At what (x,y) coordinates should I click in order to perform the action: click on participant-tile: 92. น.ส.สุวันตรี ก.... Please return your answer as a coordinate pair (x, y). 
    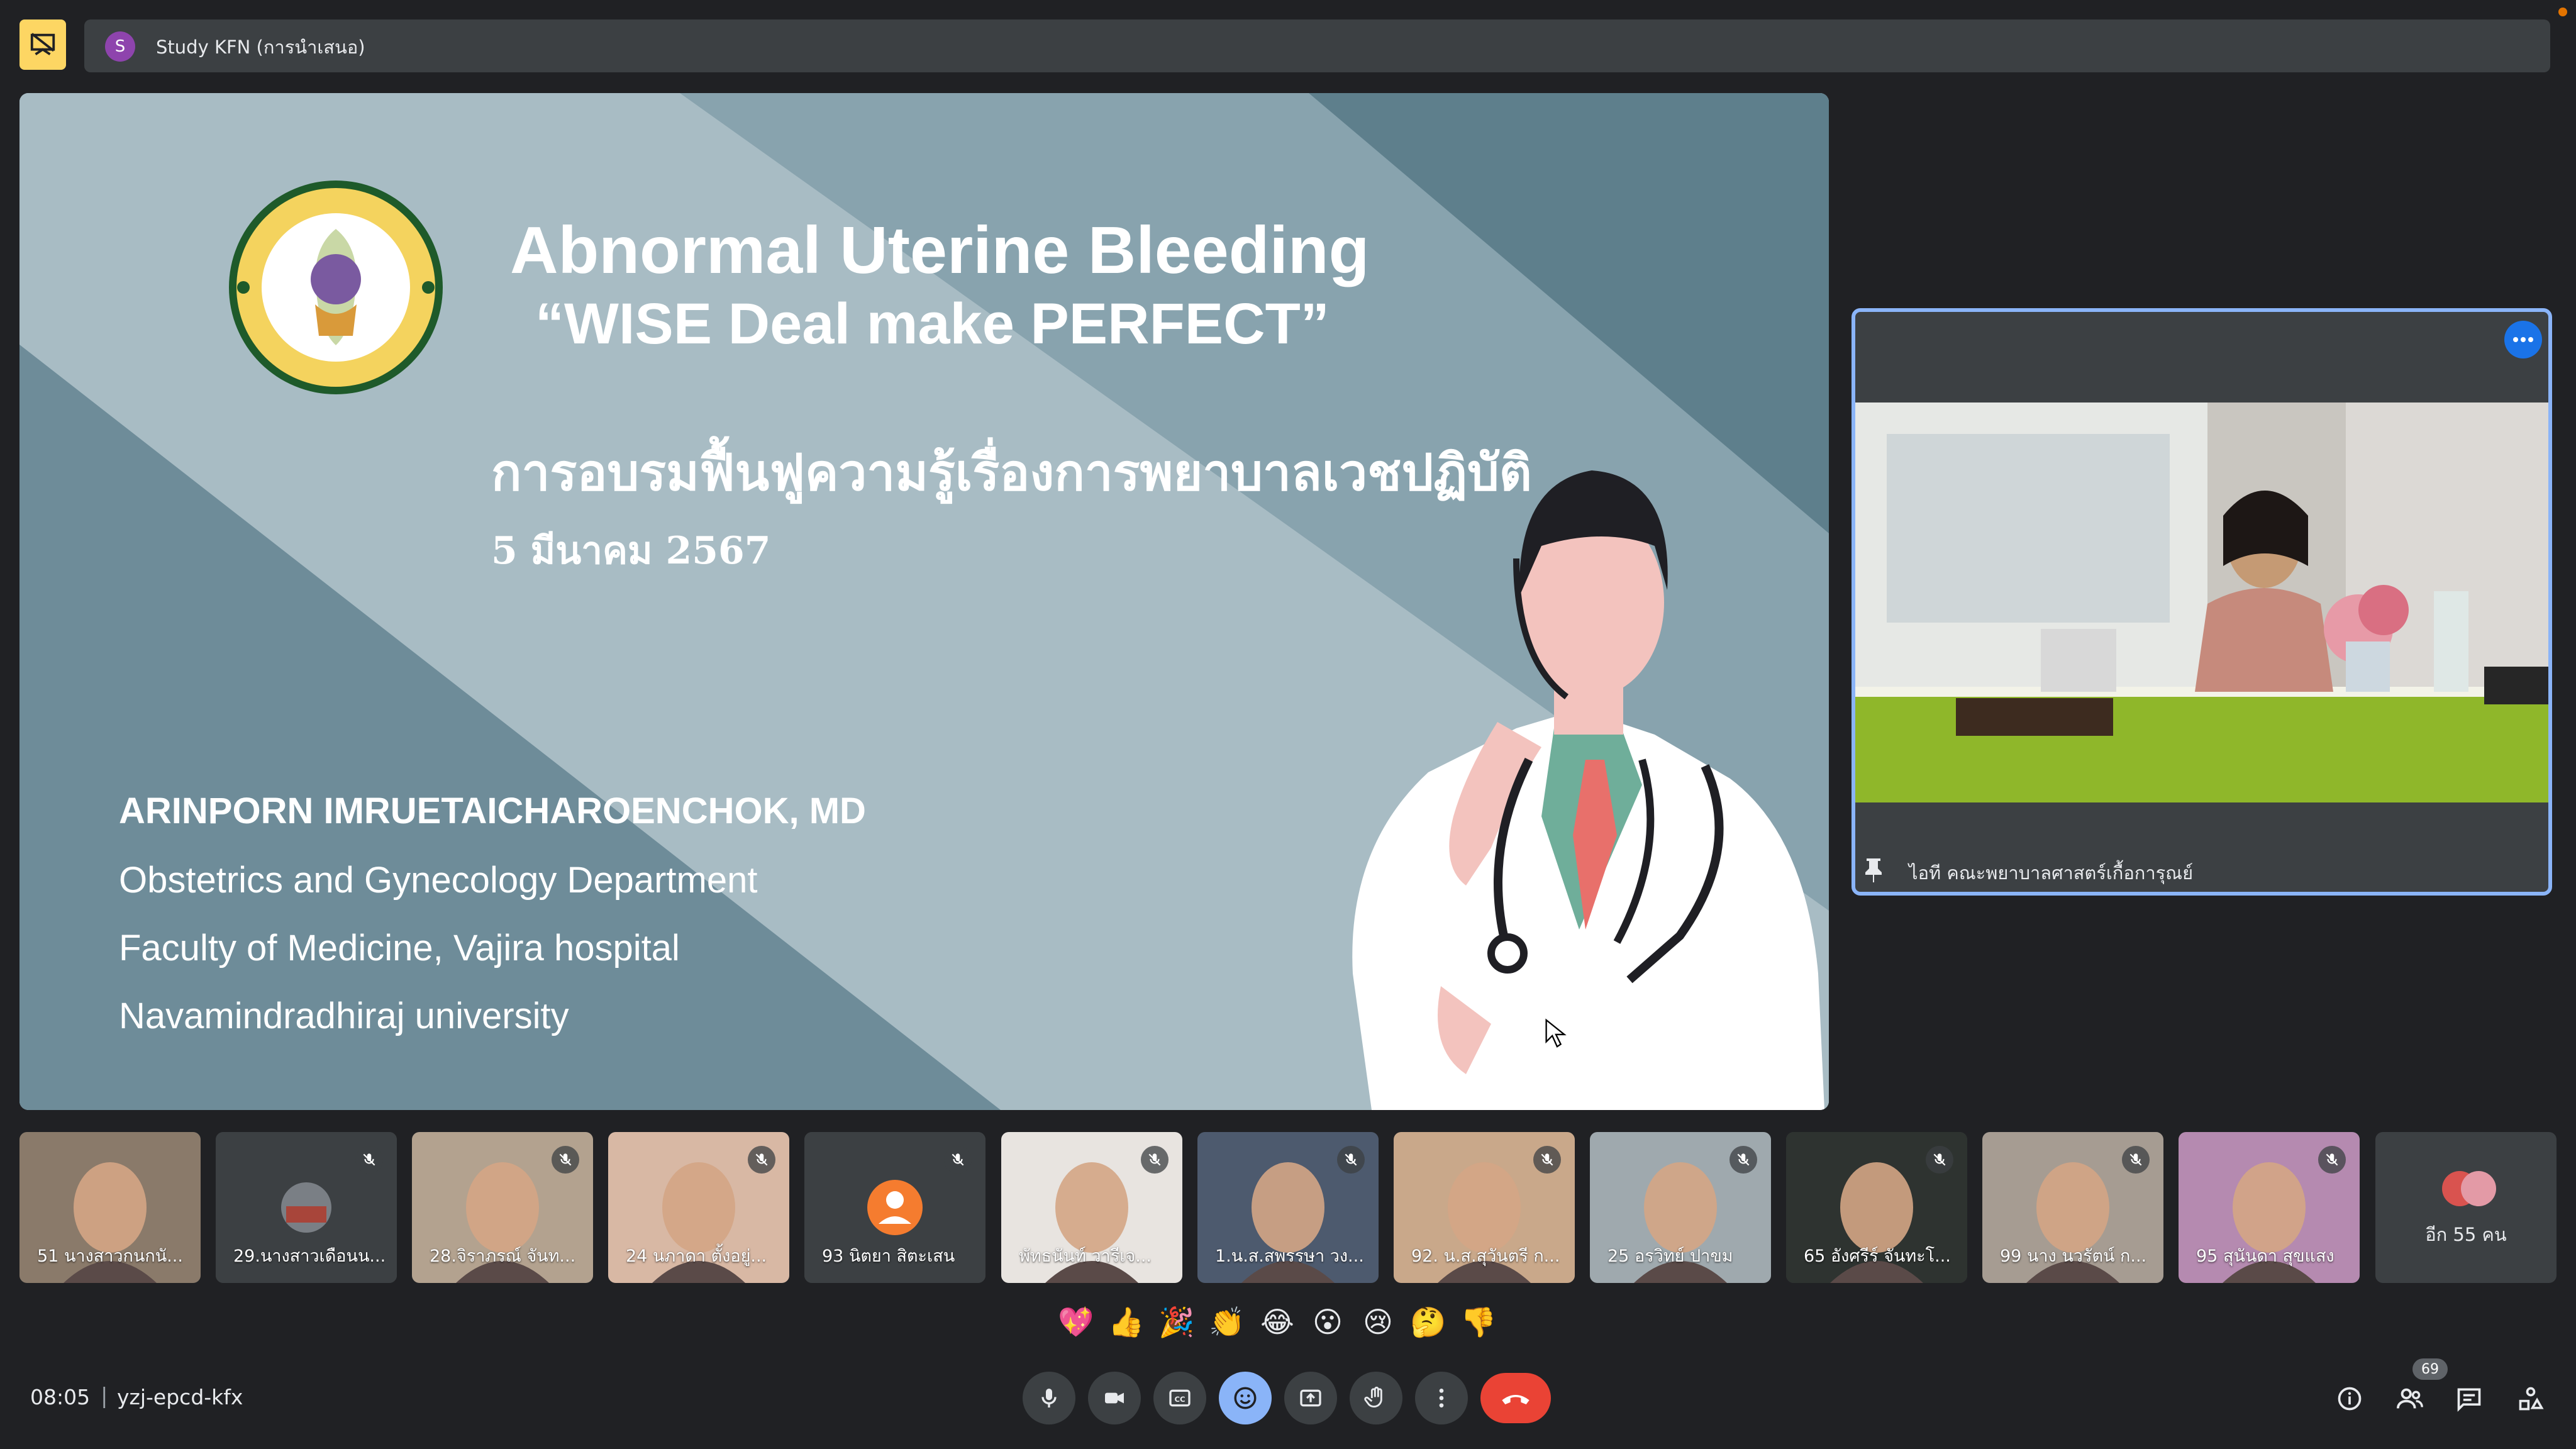
    Looking at the image, I should click on (1484, 1207).